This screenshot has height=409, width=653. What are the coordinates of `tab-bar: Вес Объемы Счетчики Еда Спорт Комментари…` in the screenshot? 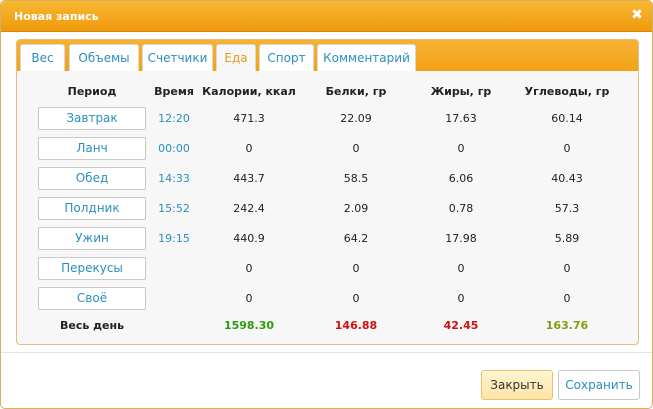 It's located at (327, 55).